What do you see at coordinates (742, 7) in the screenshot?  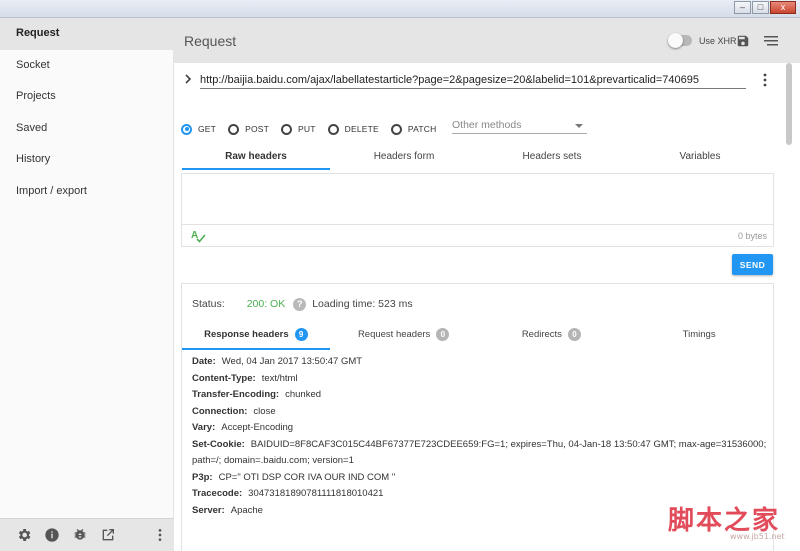 I see `minimize-button: –` at bounding box center [742, 7].